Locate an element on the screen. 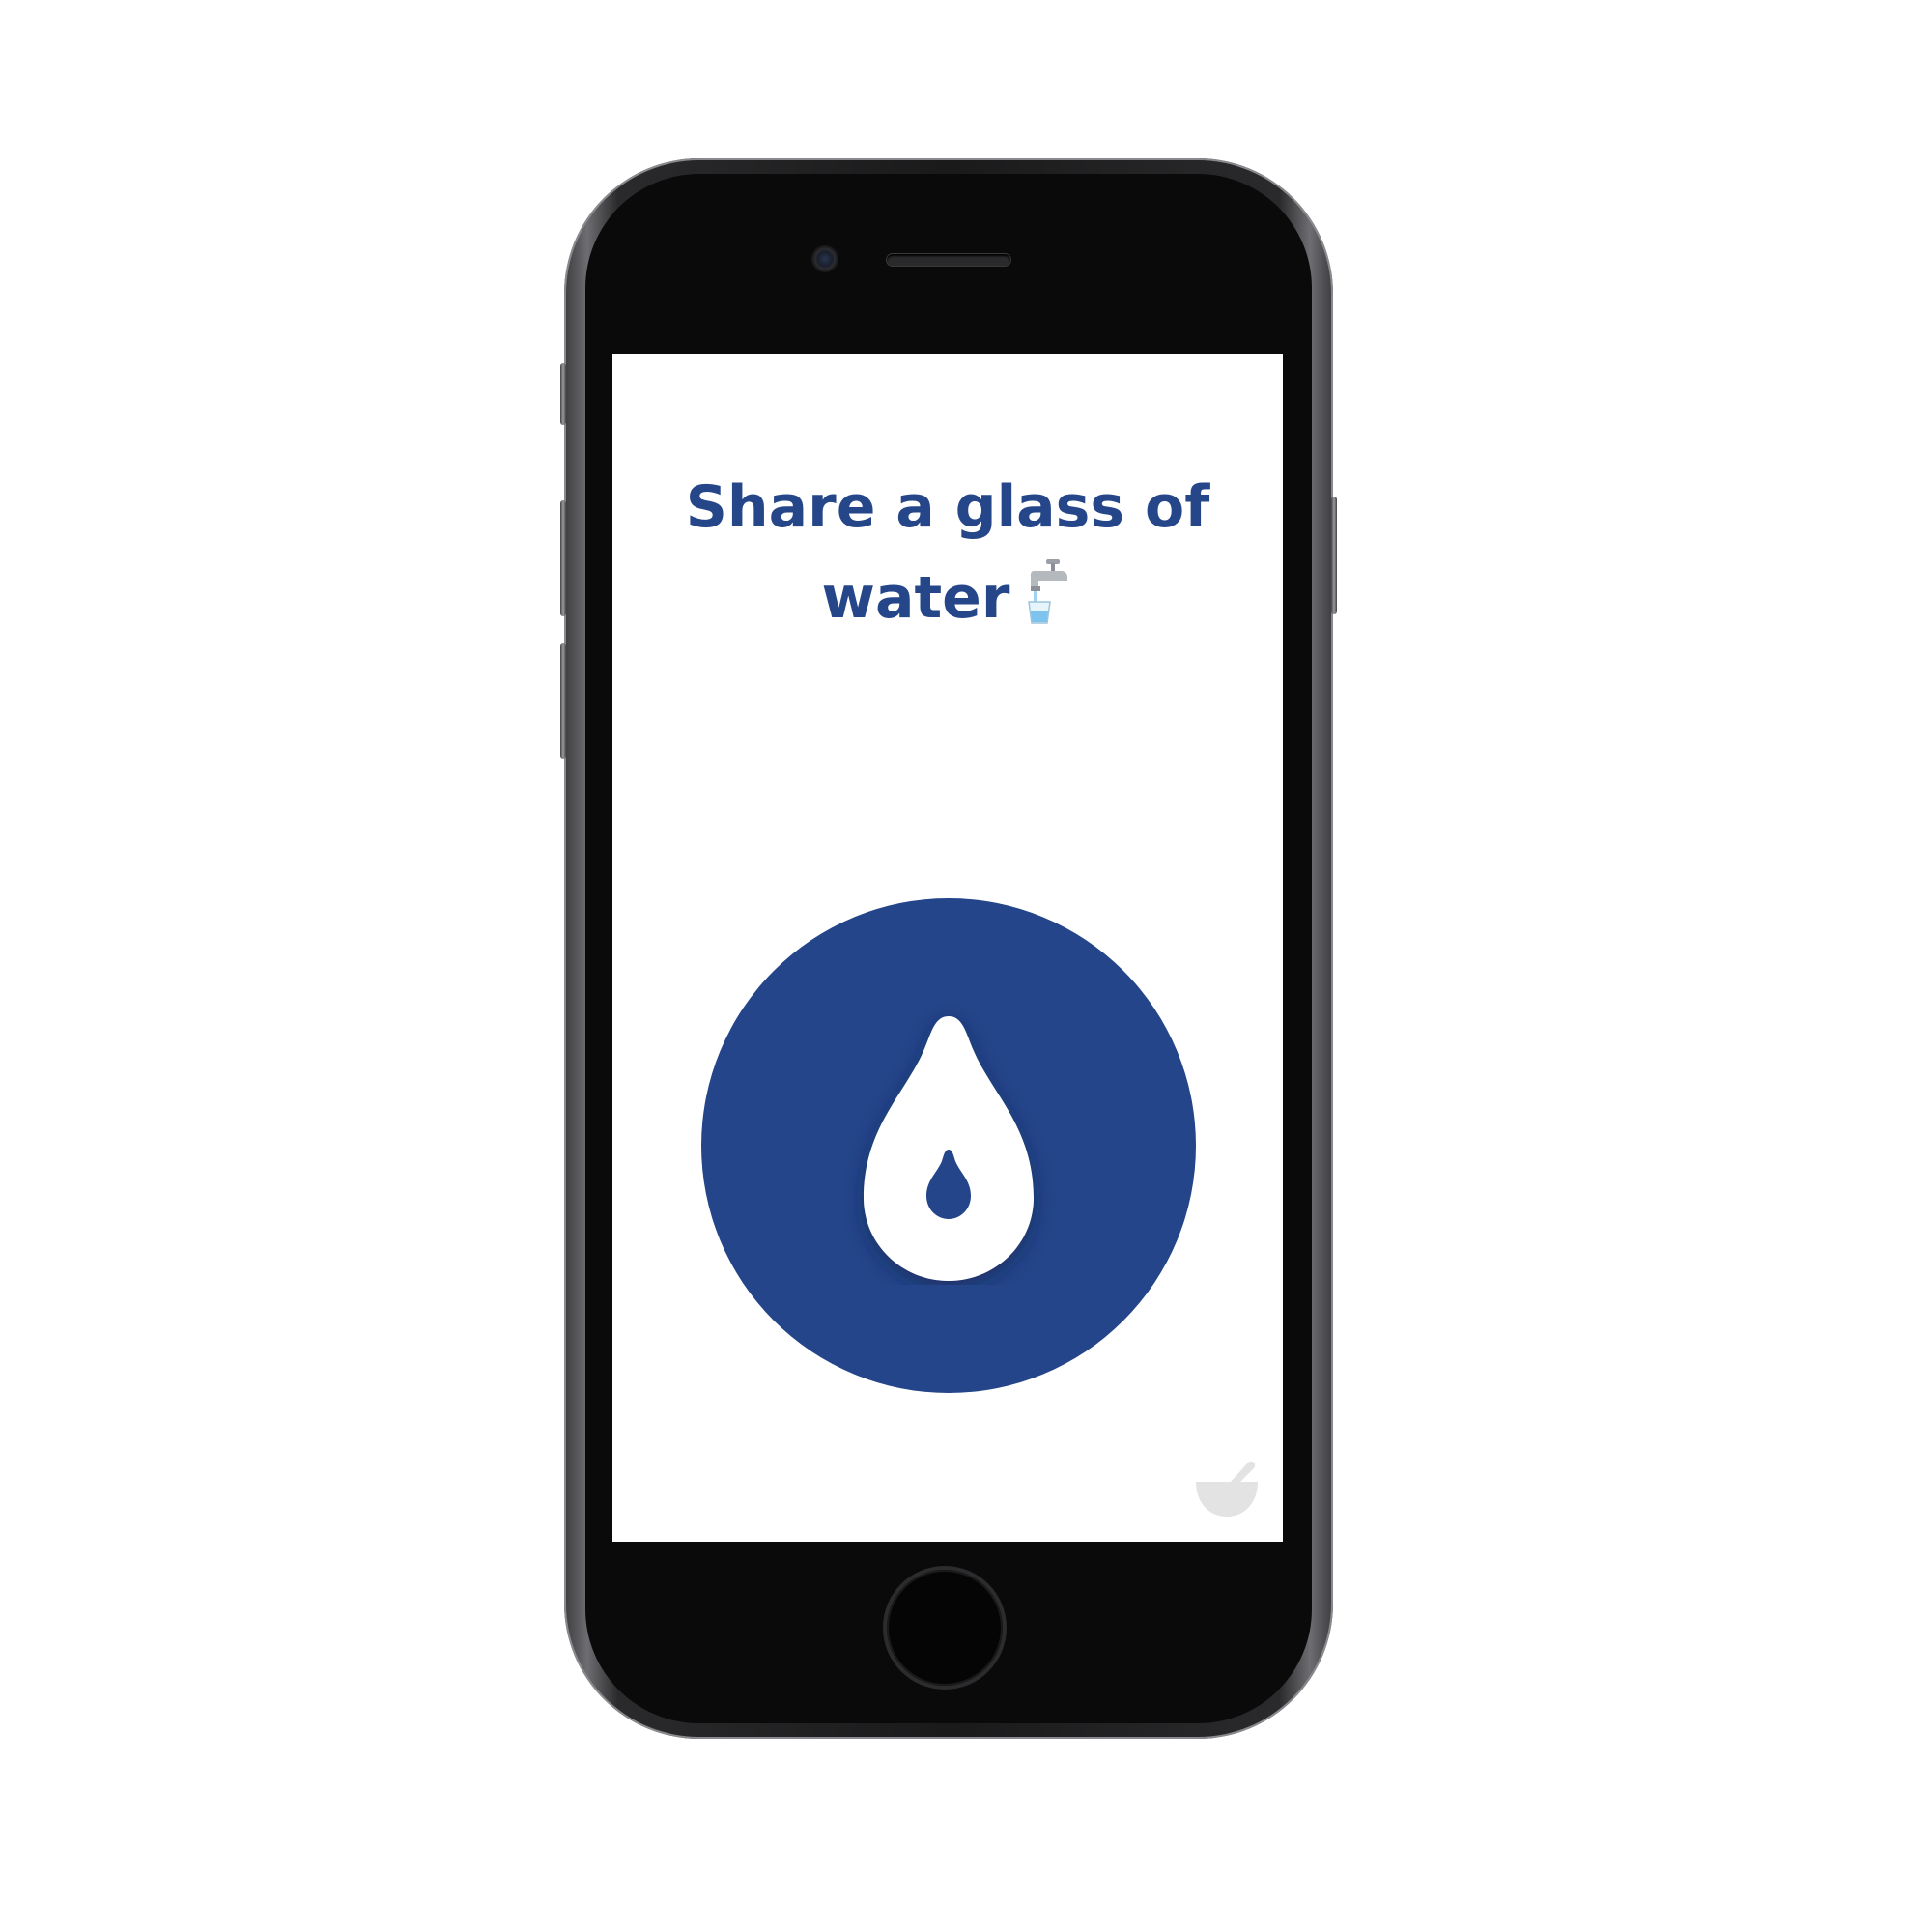  home-button is located at coordinates (945, 1628).